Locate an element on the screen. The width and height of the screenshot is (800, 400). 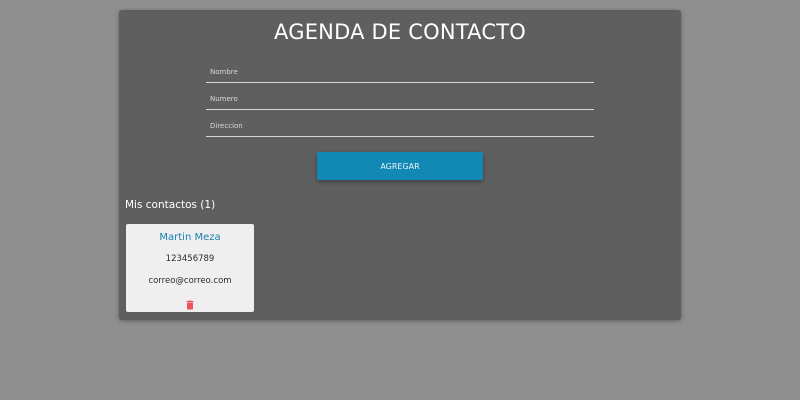
add-contact-button: AGREGAR is located at coordinates (400, 166).